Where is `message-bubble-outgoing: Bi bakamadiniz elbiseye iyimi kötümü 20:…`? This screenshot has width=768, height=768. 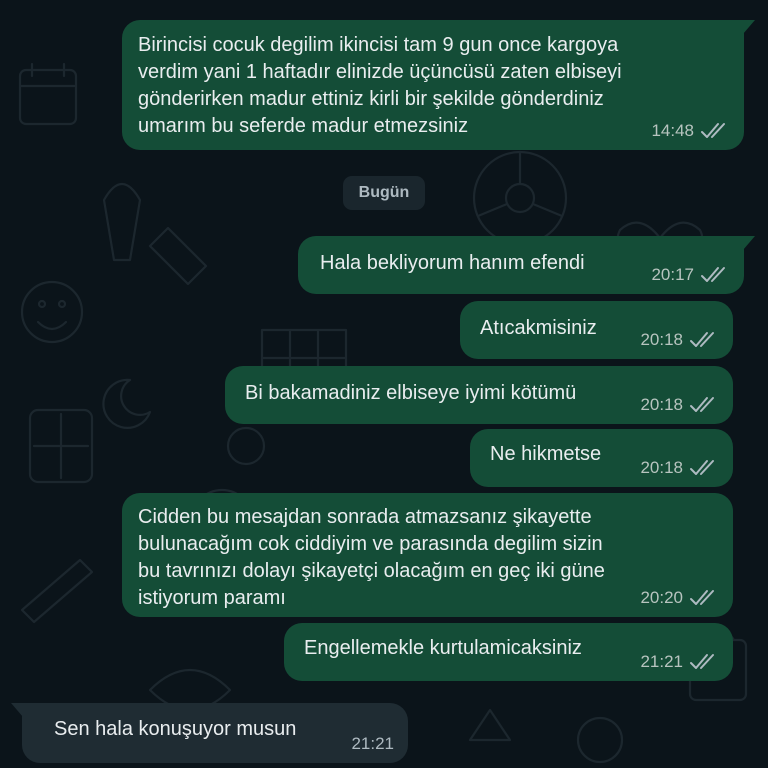
message-bubble-outgoing: Bi bakamadiniz elbiseye iyimi kötümü 20:… is located at coordinates (479, 395).